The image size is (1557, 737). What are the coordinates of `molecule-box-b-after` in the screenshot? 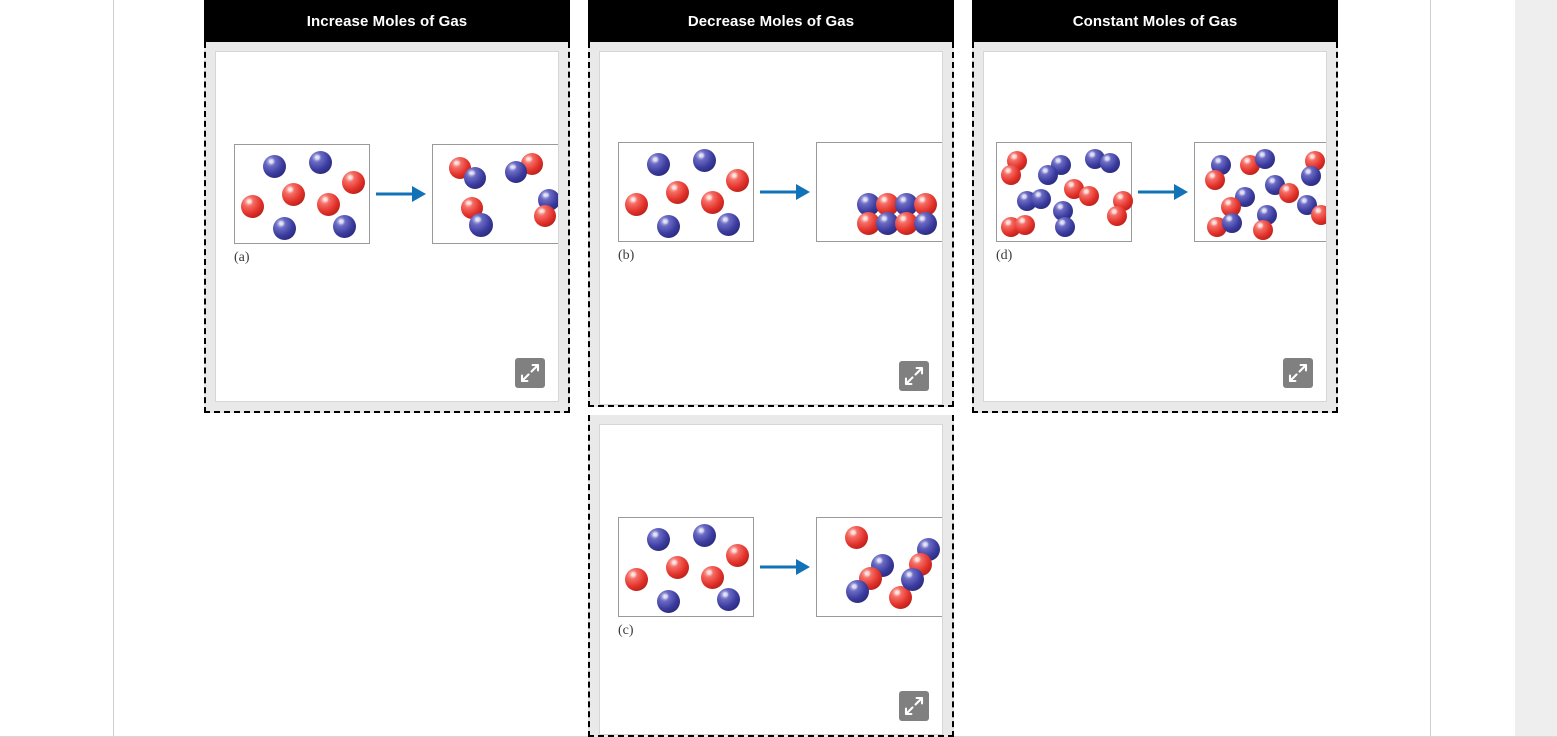 It's located at (879, 192).